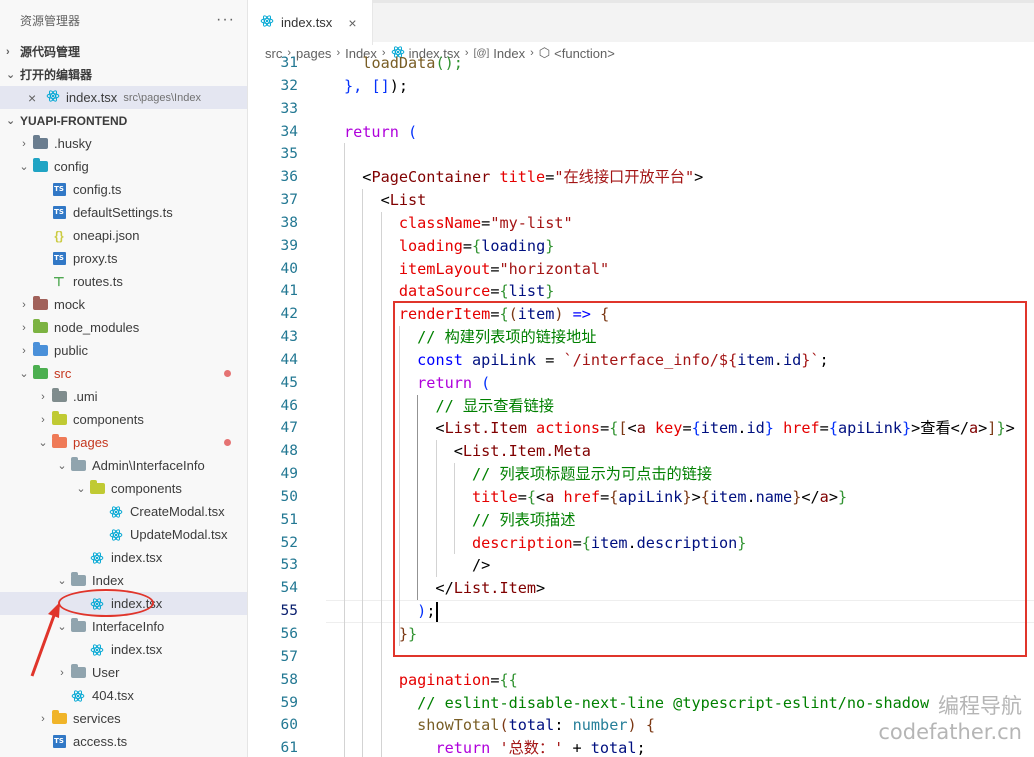 The image size is (1034, 757). What do you see at coordinates (289, 85) in the screenshot?
I see `line-number: 32` at bounding box center [289, 85].